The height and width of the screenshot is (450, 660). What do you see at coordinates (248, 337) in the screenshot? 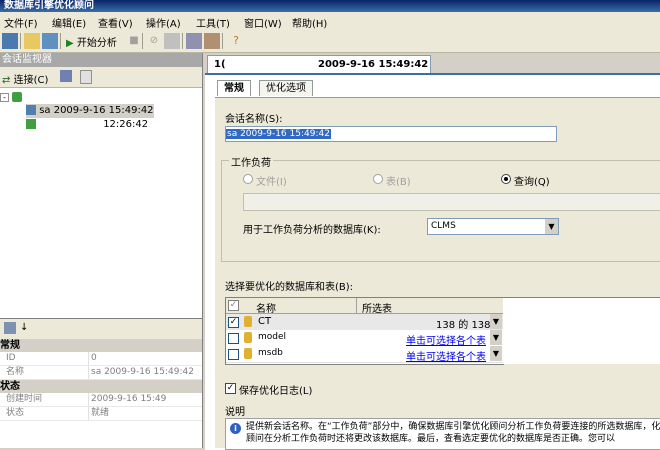
I see `database-icon` at bounding box center [248, 337].